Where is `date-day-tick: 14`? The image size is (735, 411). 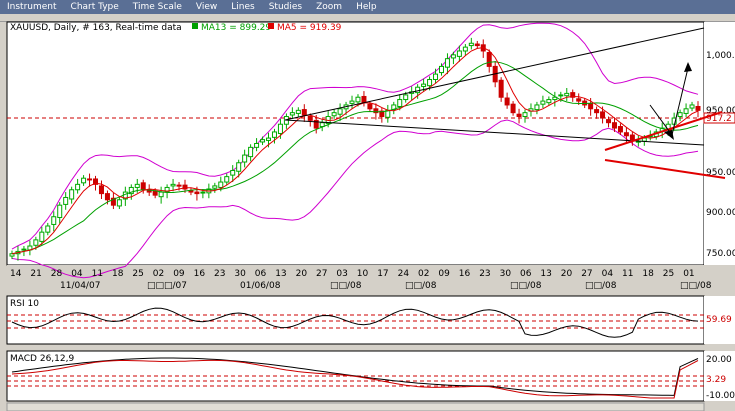 date-day-tick: 14 is located at coordinates (16, 274).